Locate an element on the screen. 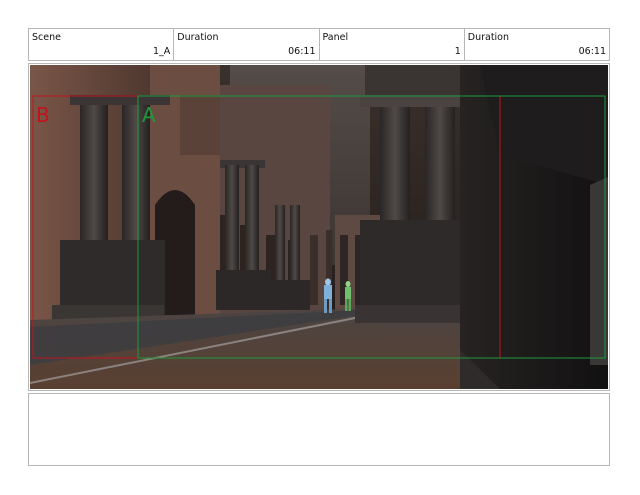 The width and height of the screenshot is (640, 495). panel-value: 1 is located at coordinates (457, 51).